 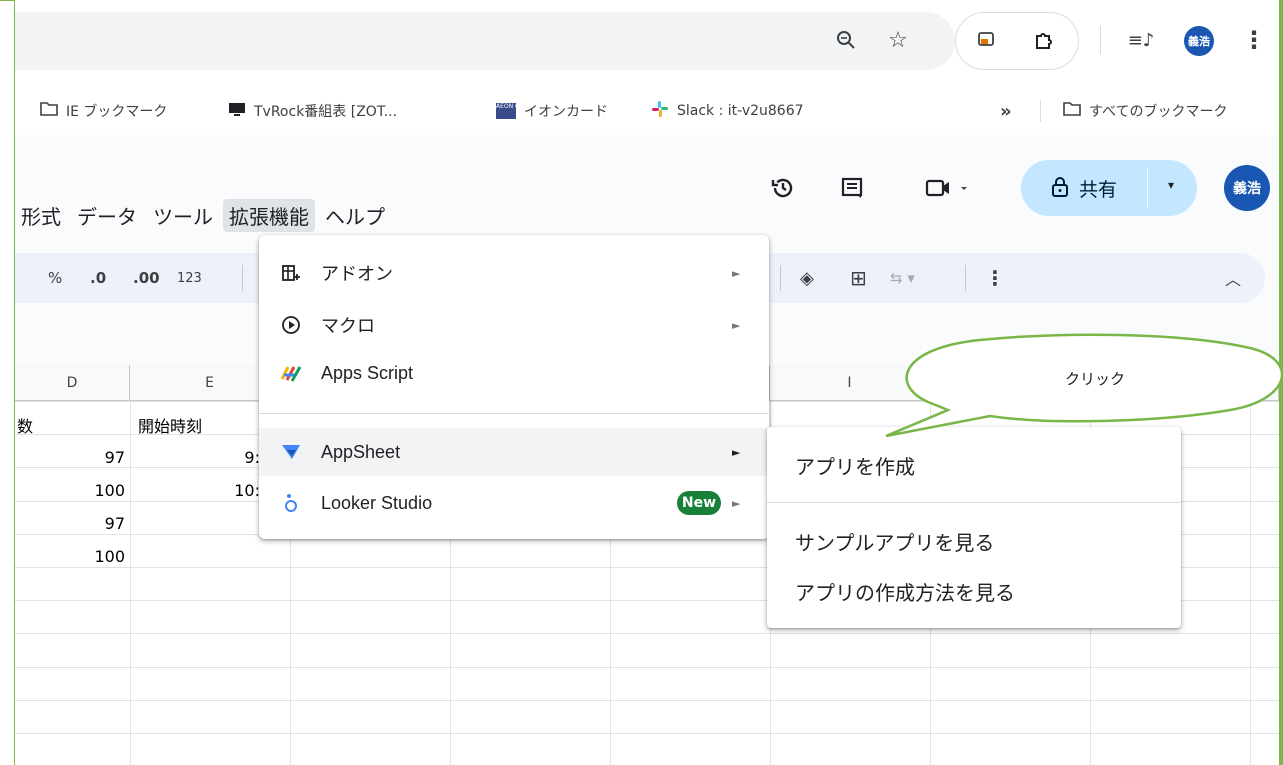 I want to click on increase-decimal-button: .00, so click(x=146, y=278).